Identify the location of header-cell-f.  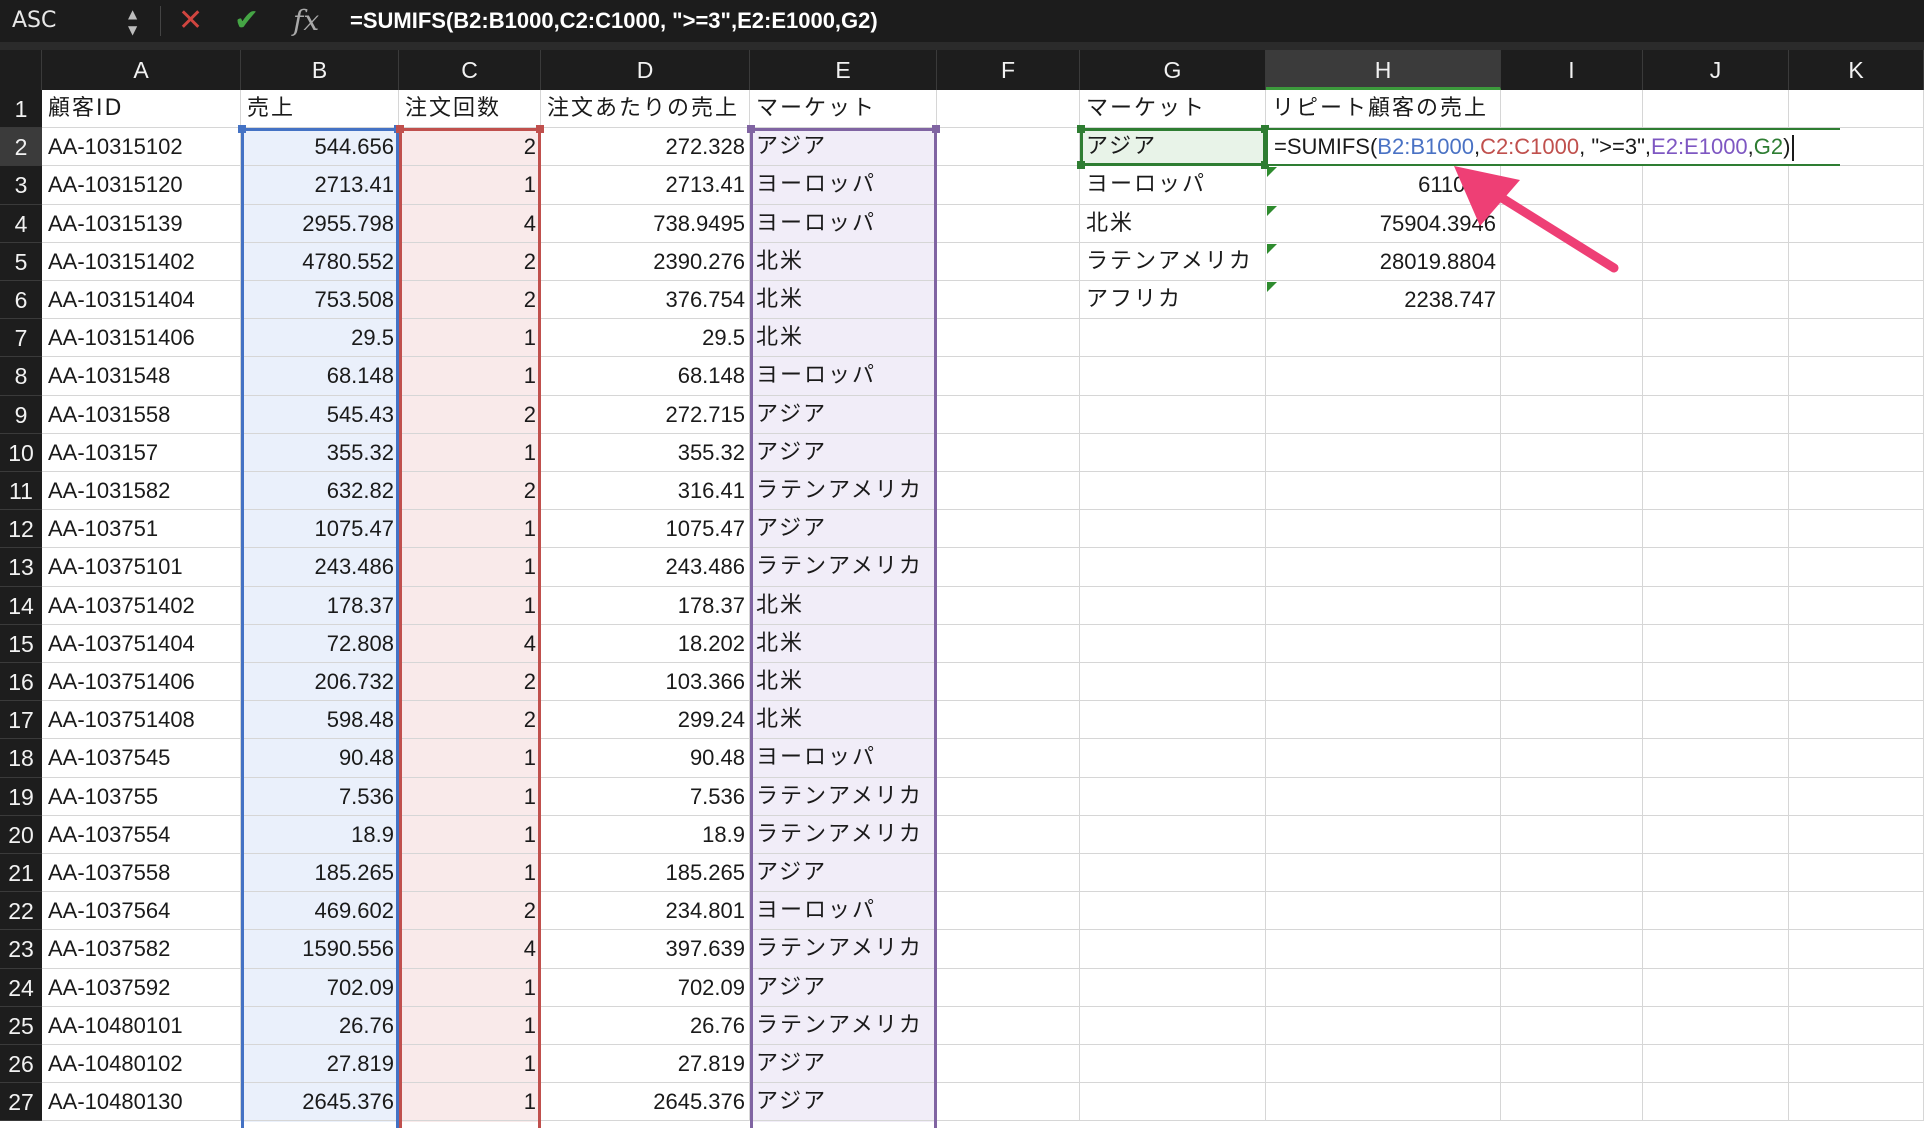
(1008, 109).